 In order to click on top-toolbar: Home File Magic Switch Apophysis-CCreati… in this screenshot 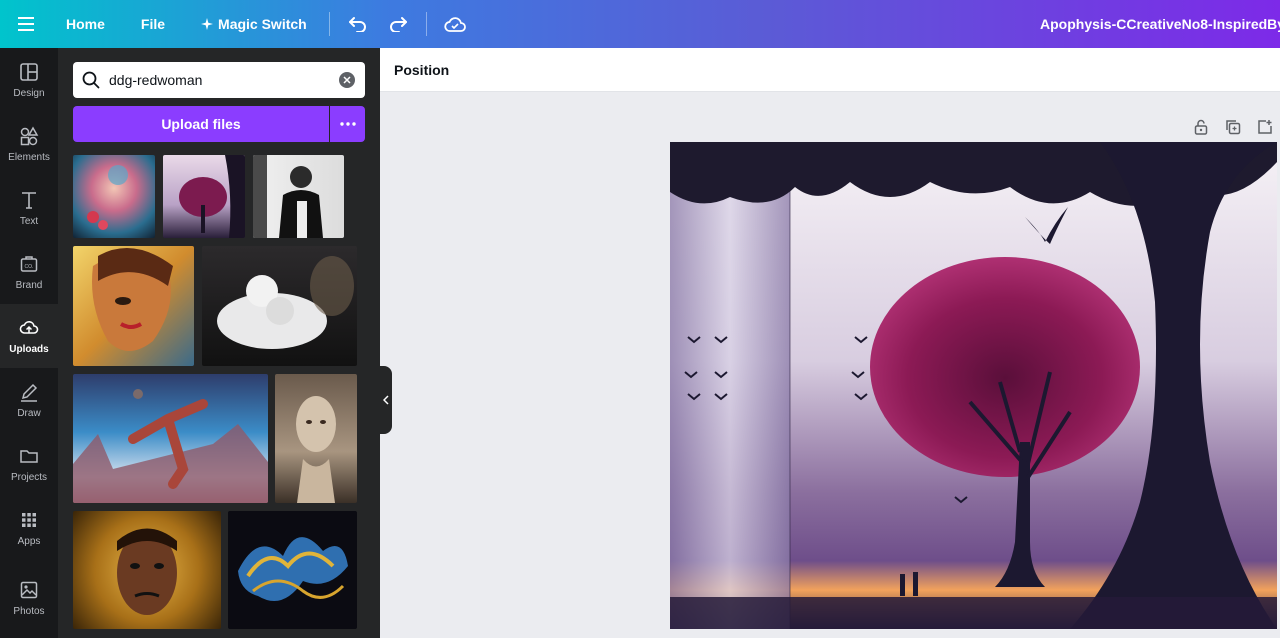, I will do `click(640, 24)`.